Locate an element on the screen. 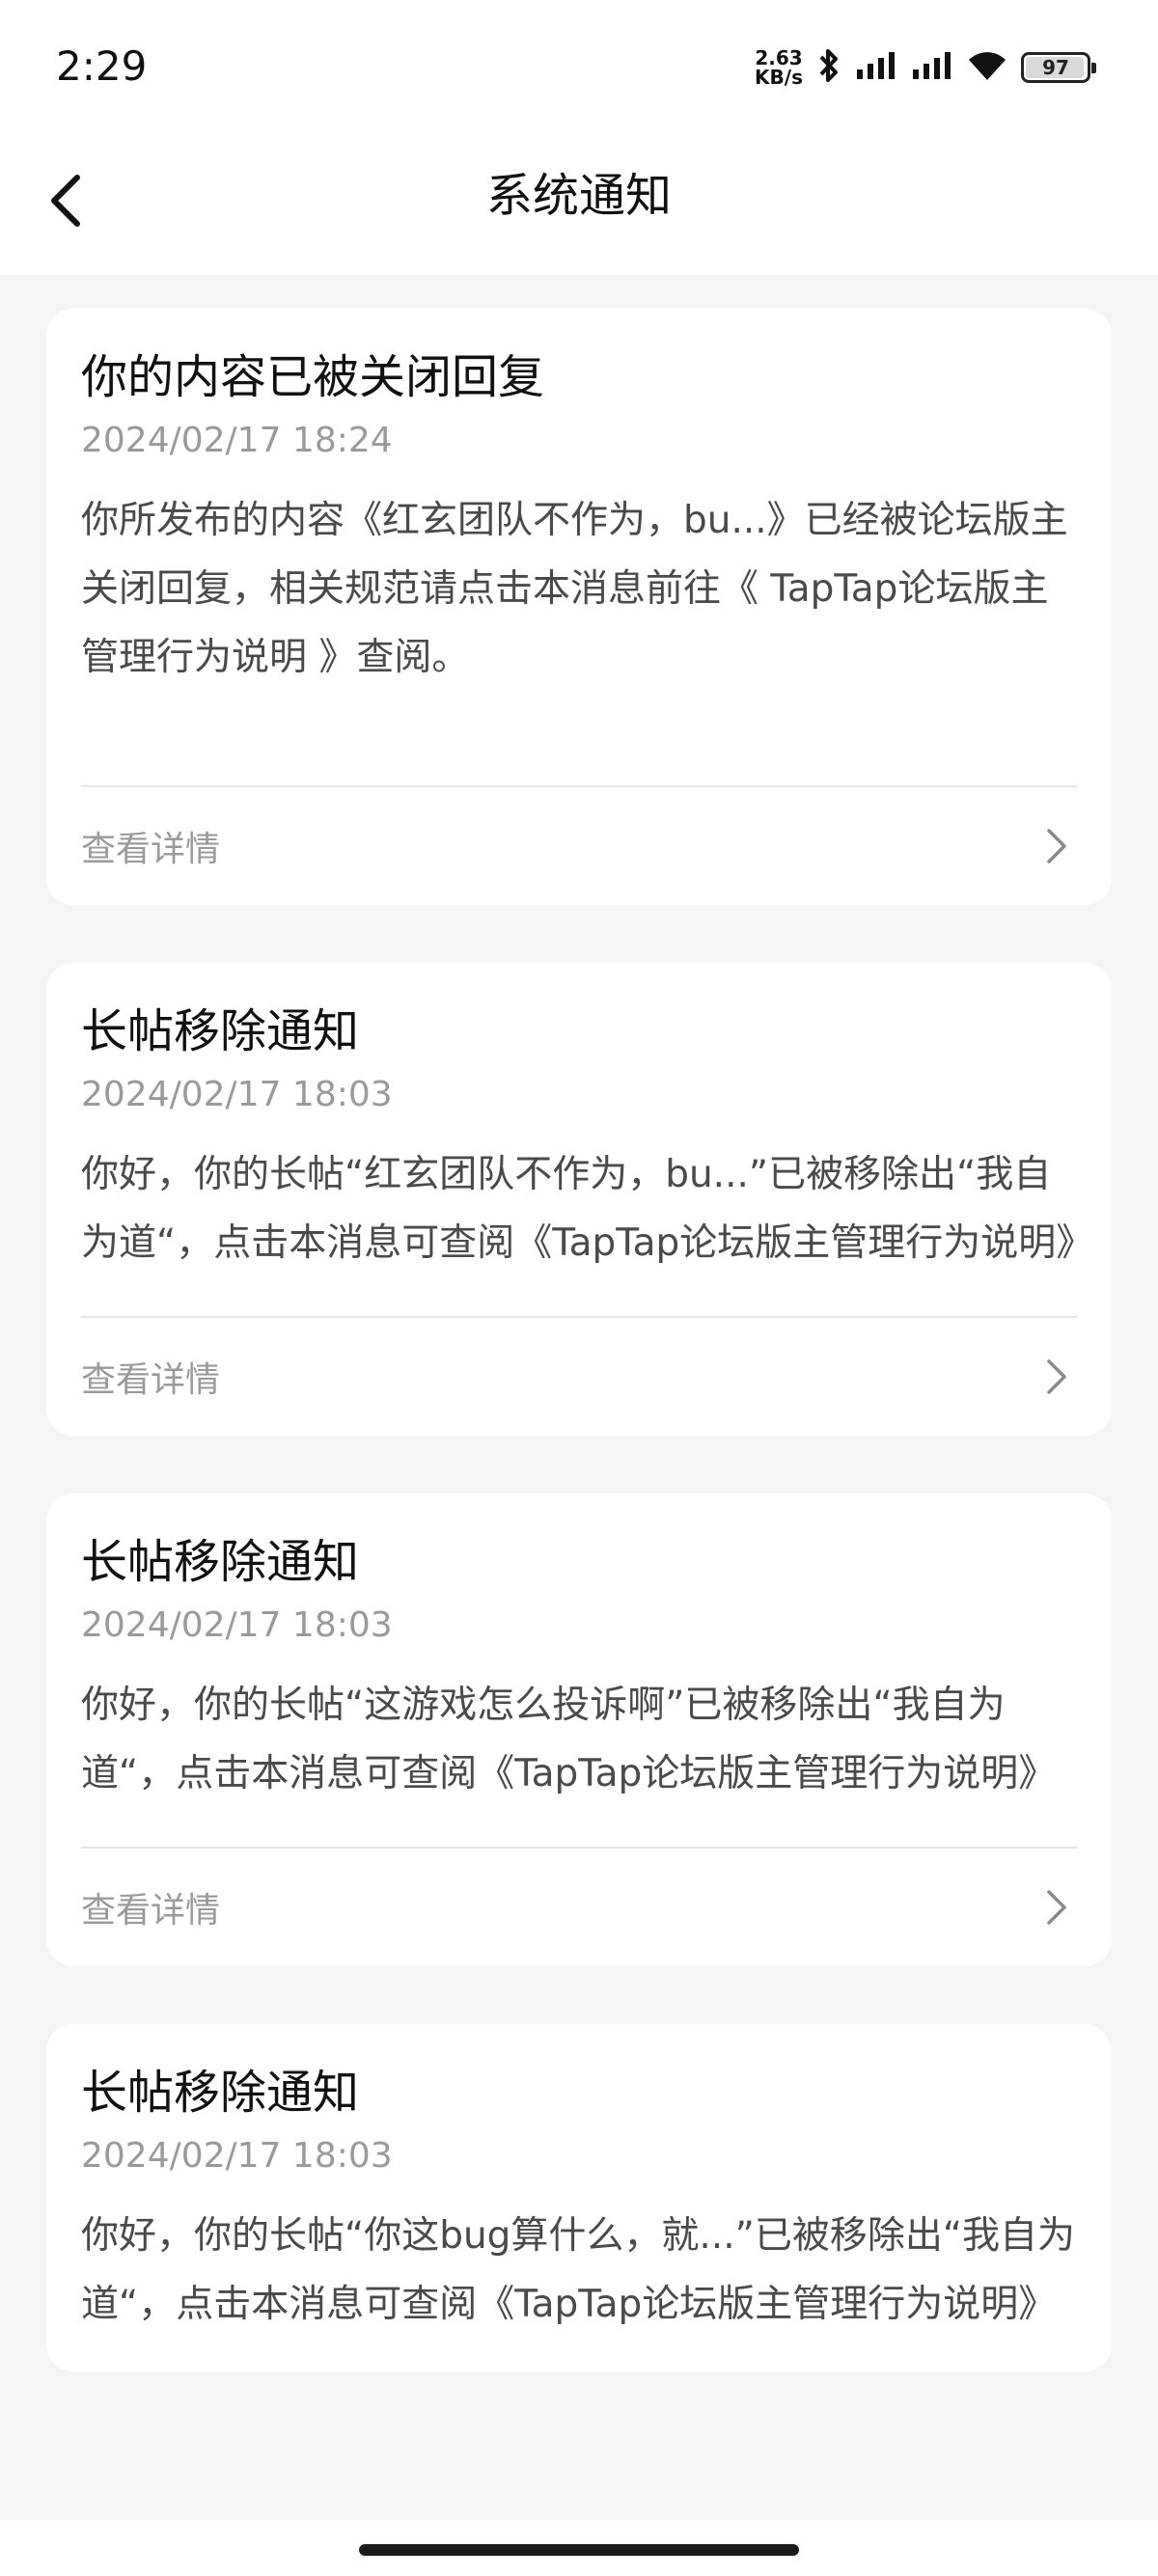  network-speed-value: 2.63 is located at coordinates (779, 58).